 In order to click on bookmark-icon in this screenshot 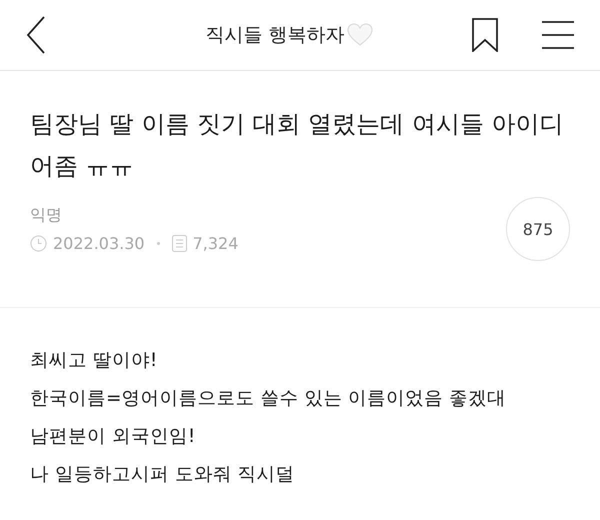, I will do `click(485, 35)`.